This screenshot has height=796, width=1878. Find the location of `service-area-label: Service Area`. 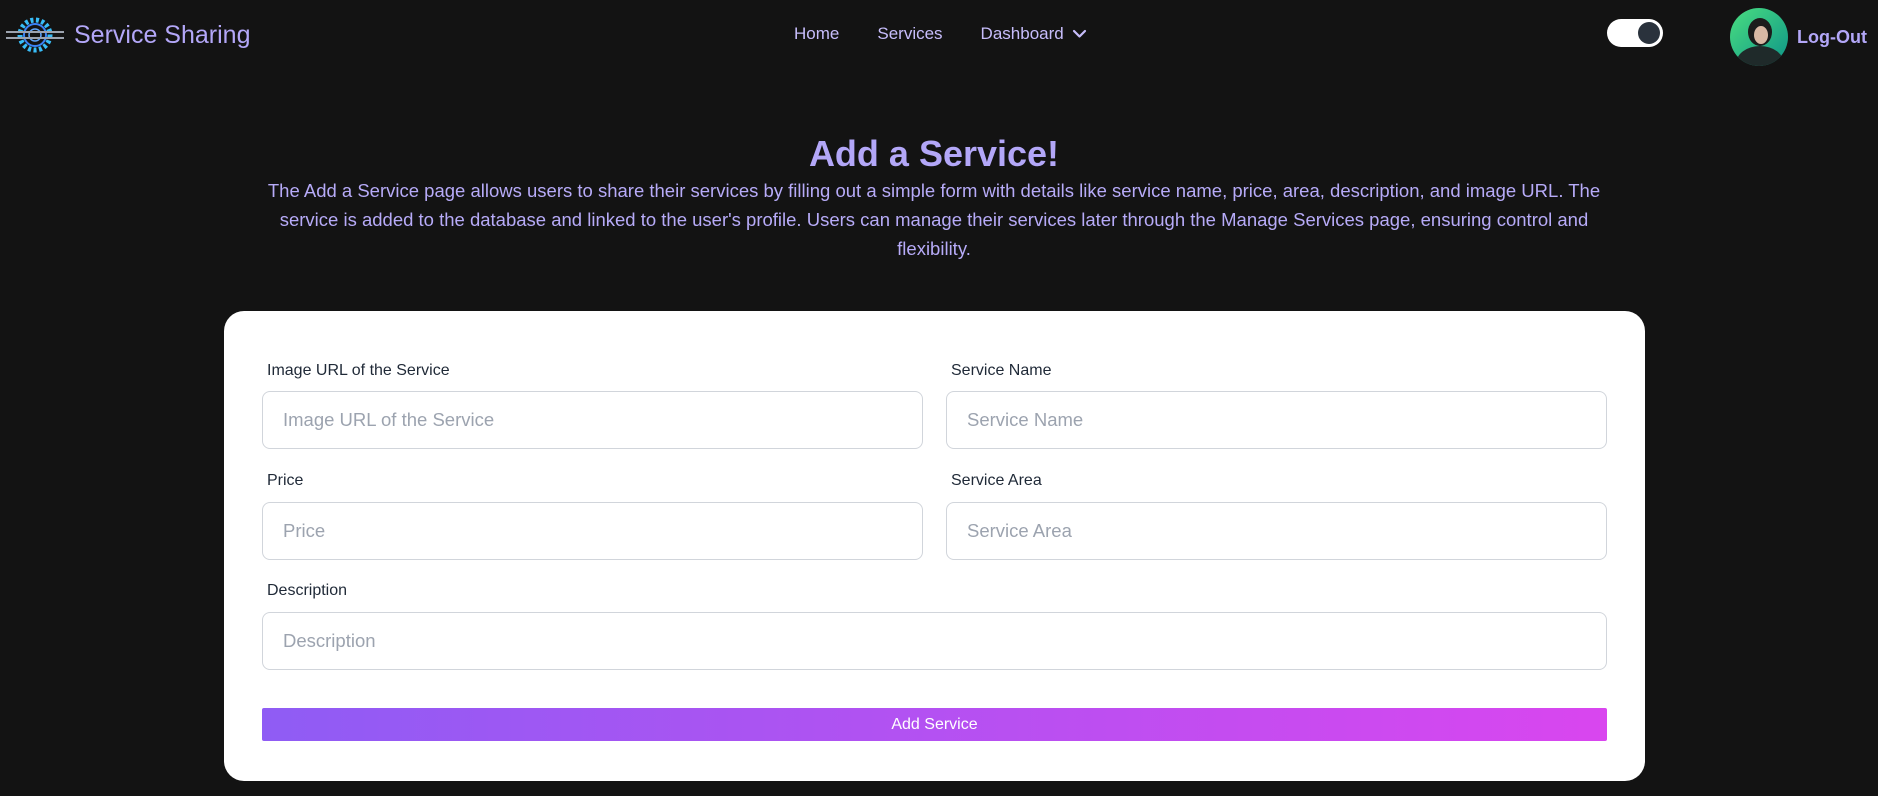

service-area-label: Service Area is located at coordinates (996, 480).